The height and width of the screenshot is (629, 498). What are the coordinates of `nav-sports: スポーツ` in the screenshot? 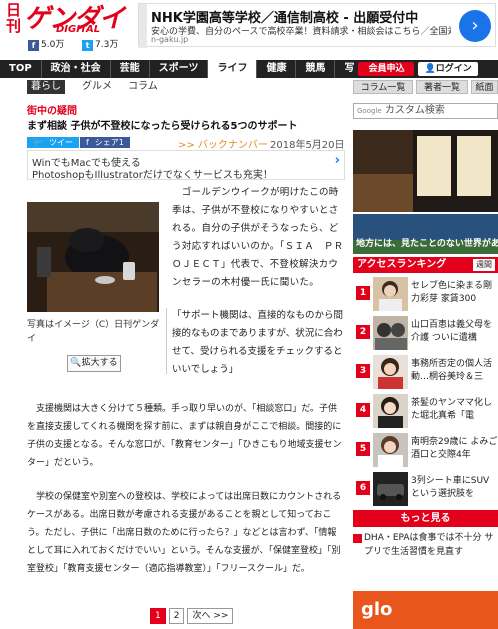 It's located at (179, 69).